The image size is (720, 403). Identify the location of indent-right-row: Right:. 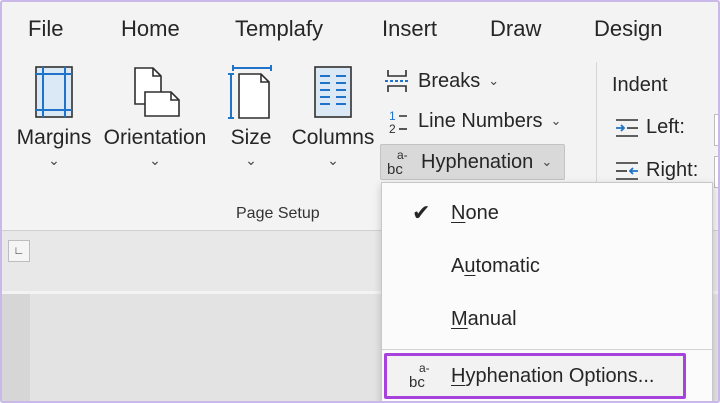
(656, 170).